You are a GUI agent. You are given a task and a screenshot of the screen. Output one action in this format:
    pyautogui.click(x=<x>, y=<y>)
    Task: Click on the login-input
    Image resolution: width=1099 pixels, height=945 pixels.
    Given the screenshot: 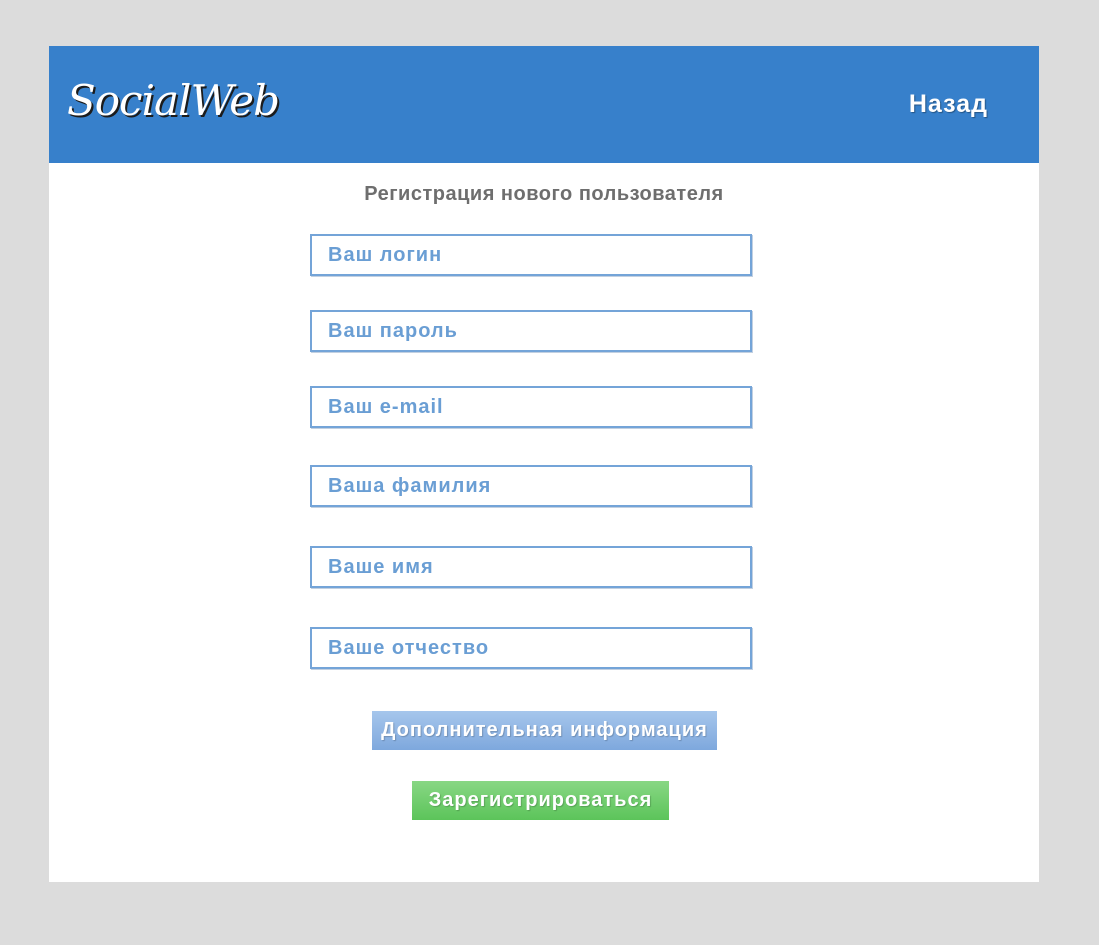 What is the action you would take?
    pyautogui.click(x=531, y=255)
    